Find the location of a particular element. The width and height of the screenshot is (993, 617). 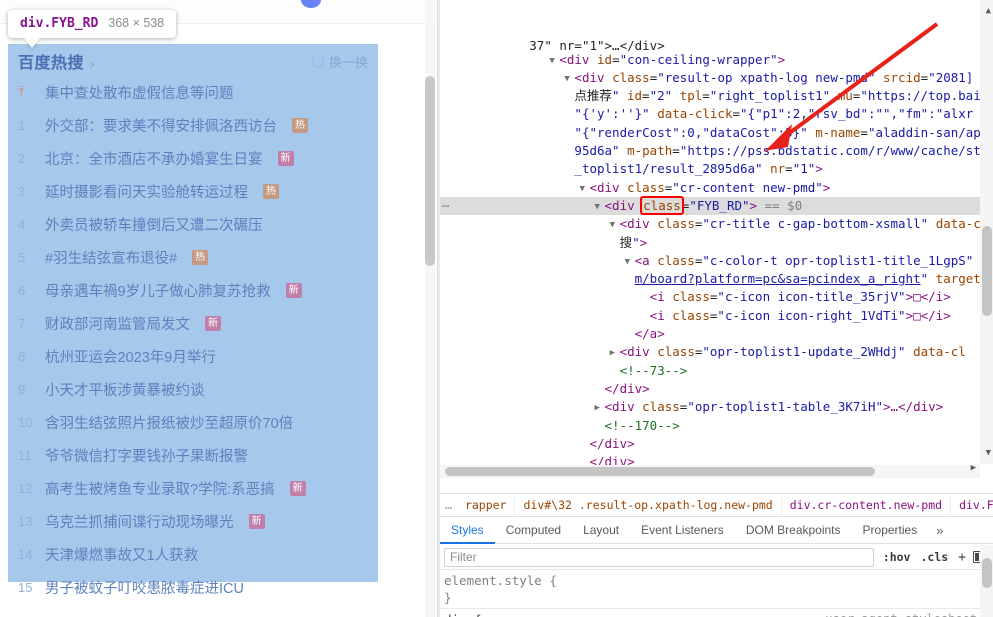

dom-node: </a> is located at coordinates (716, 334).